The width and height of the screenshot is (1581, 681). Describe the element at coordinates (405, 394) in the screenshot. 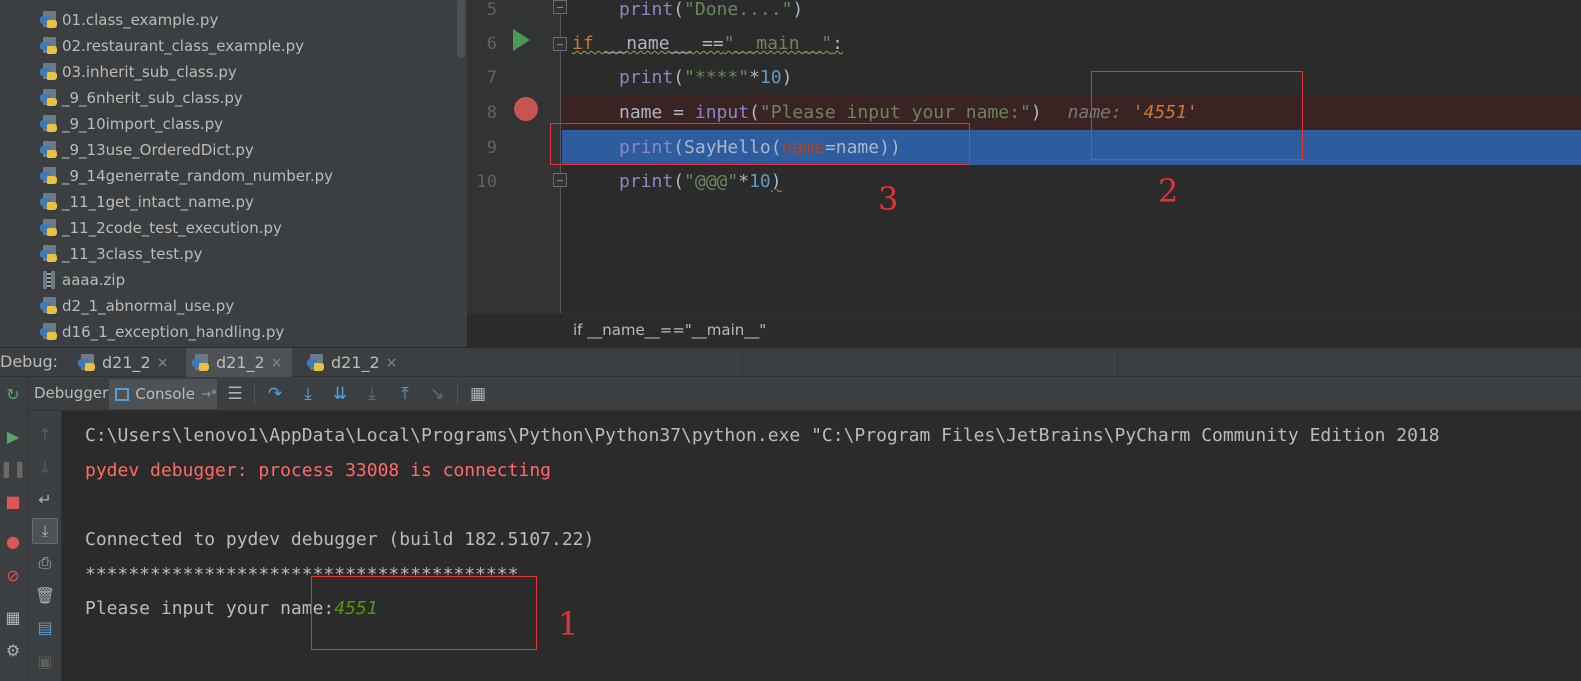

I see `step-out-icon: ⤒` at that location.